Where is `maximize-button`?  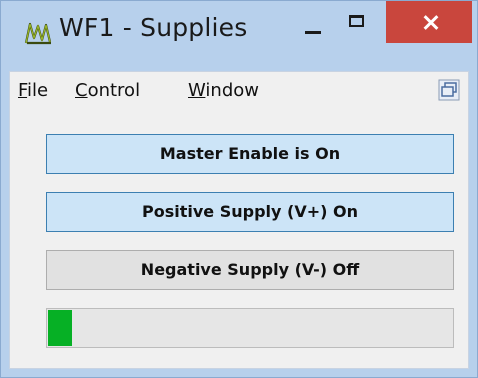
maximize-button is located at coordinates (358, 25).